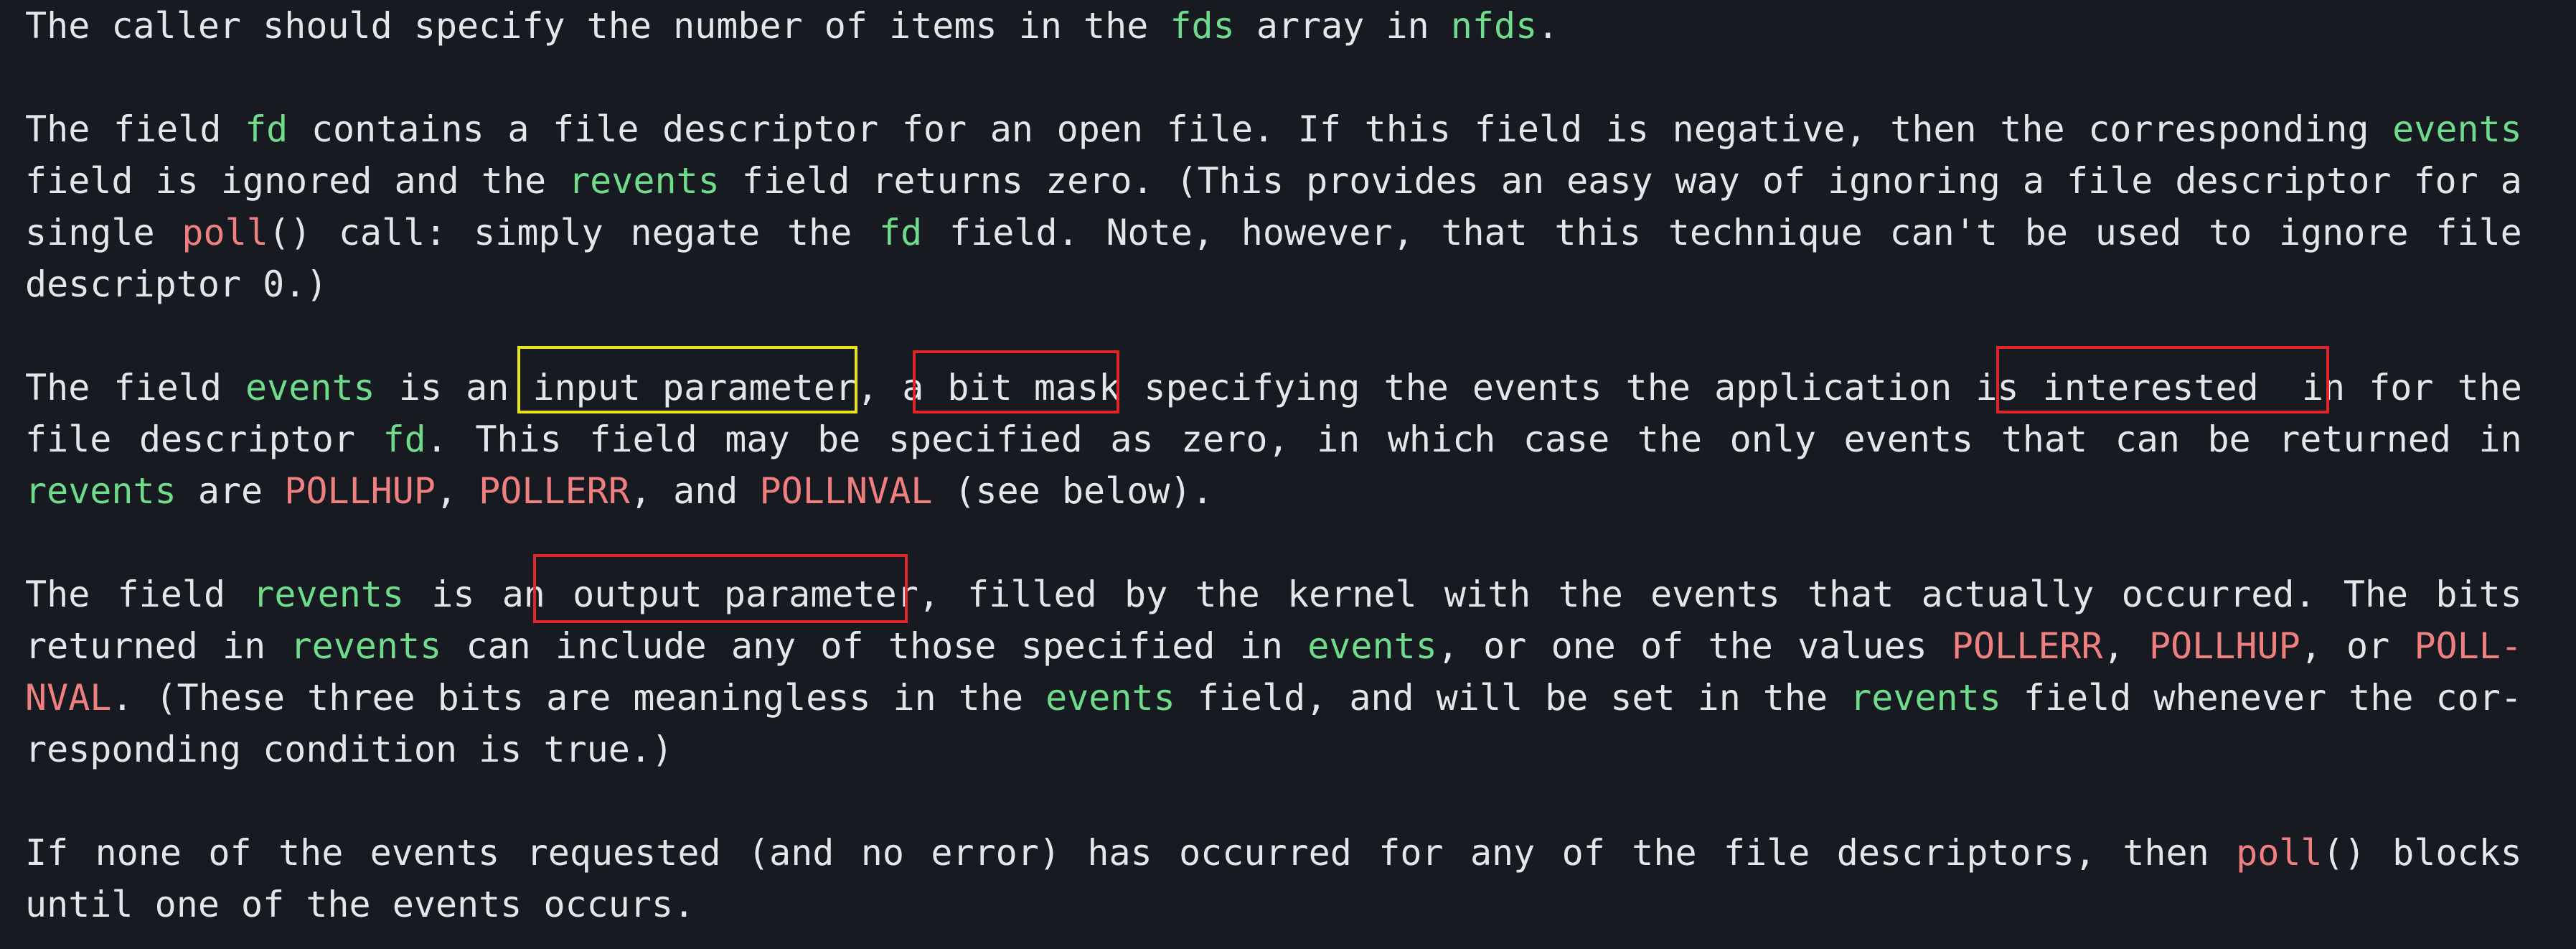  Describe the element at coordinates (1229, 181) in the screenshot. I see `word: (This` at that location.